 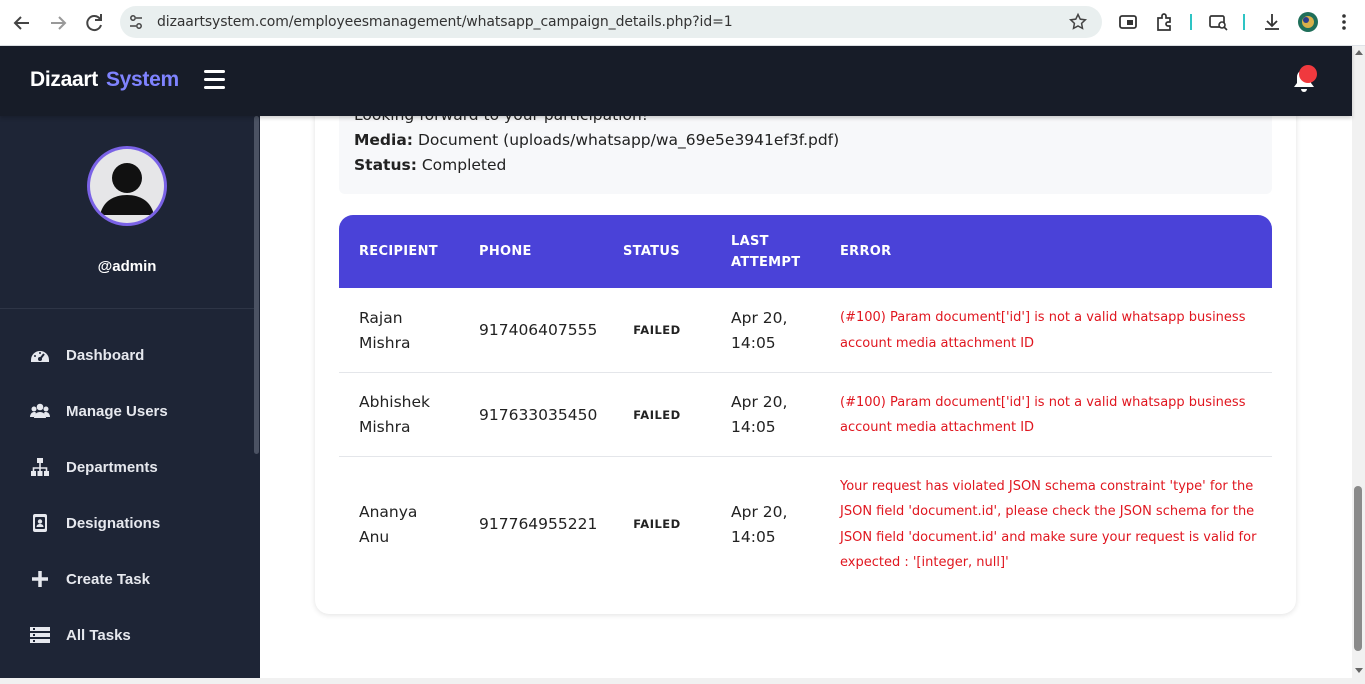 What do you see at coordinates (394, 415) in the screenshot?
I see `recipient-cell: Abhishek Mishra` at bounding box center [394, 415].